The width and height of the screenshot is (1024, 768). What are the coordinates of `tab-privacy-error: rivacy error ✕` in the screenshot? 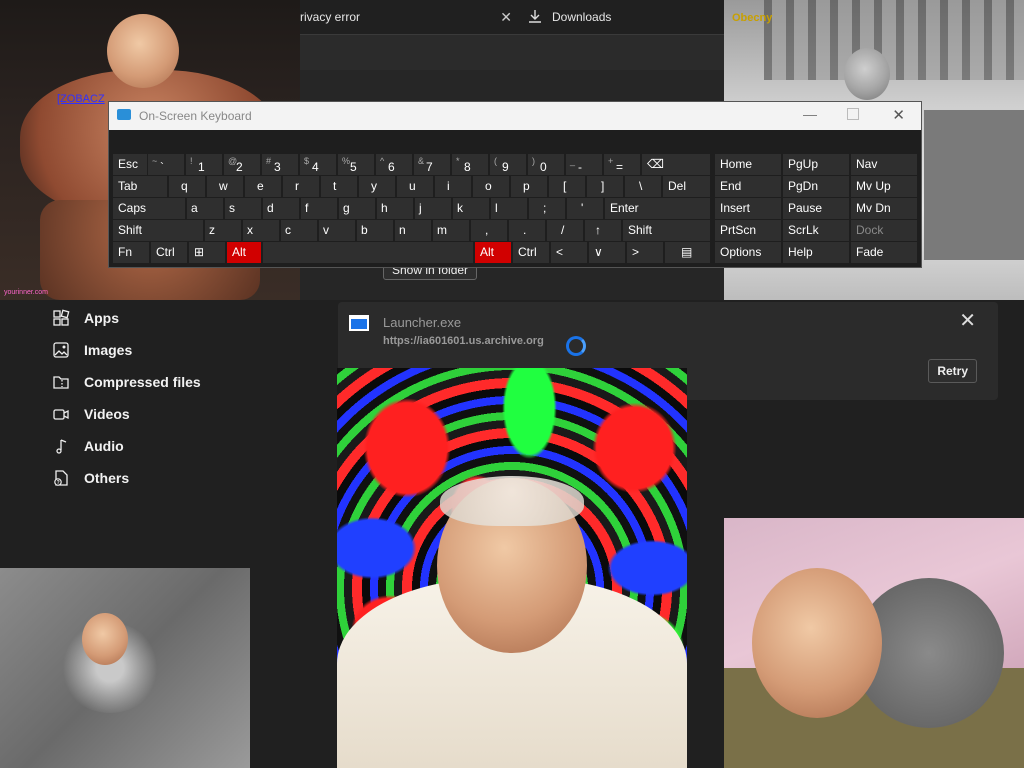 It's located at (411, 17).